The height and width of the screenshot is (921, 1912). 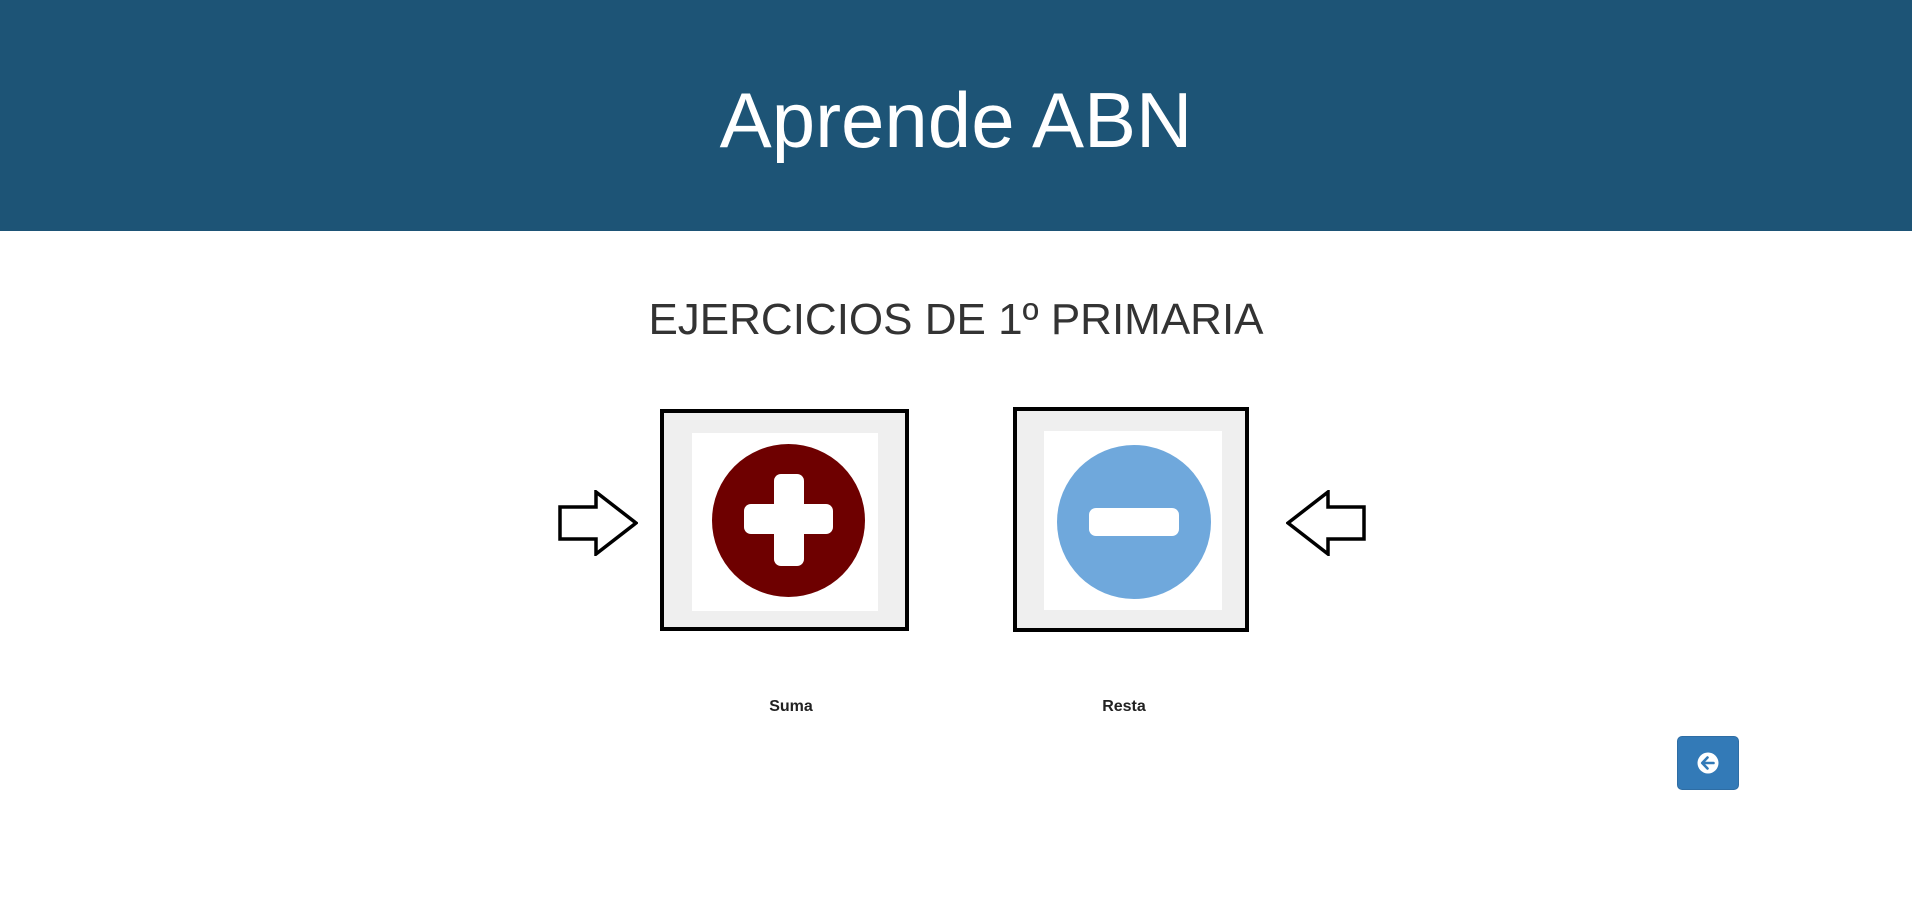 I want to click on resta-icon-background, so click(x=1133, y=520).